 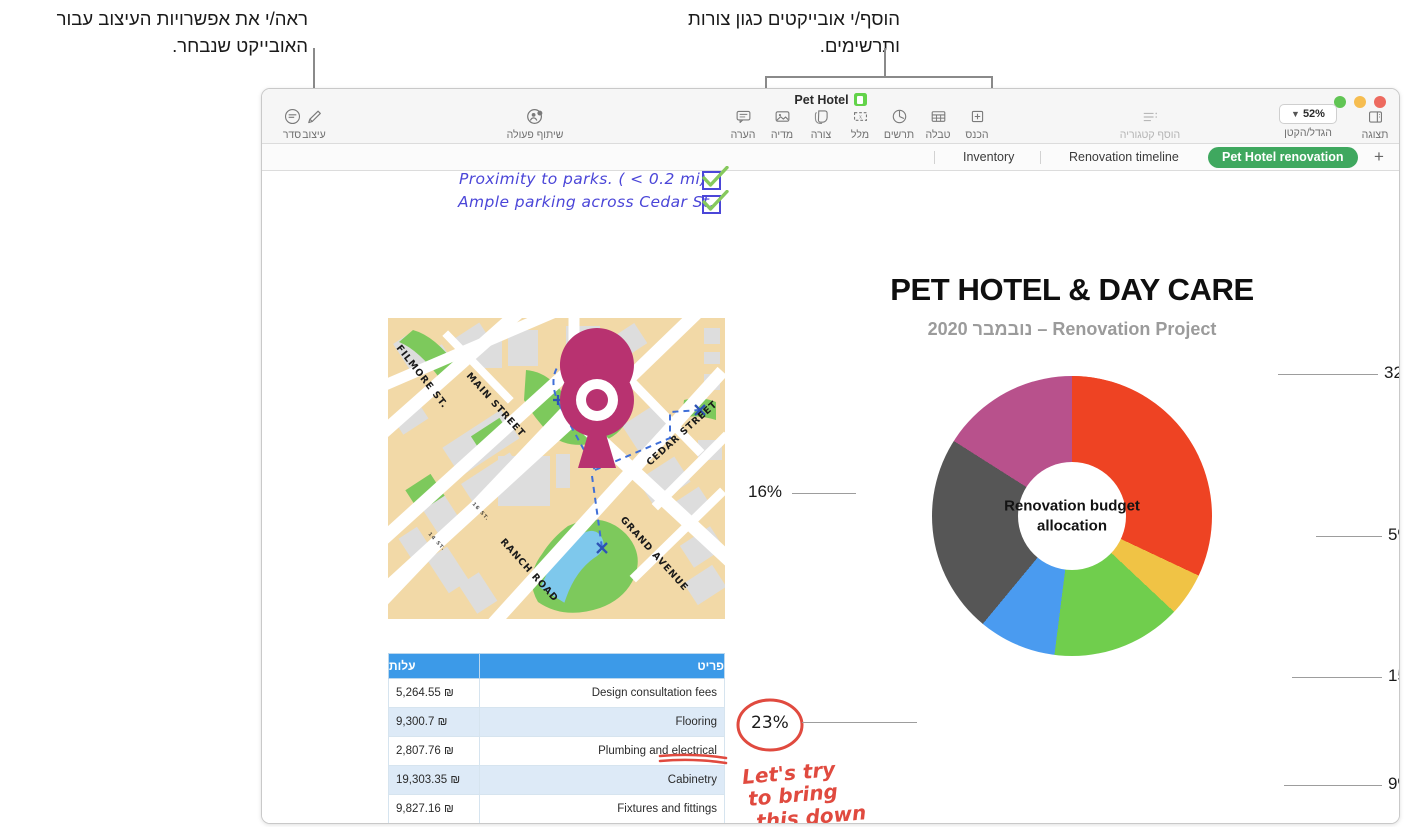 What do you see at coordinates (715, 202) in the screenshot?
I see `checkbox-parking` at bounding box center [715, 202].